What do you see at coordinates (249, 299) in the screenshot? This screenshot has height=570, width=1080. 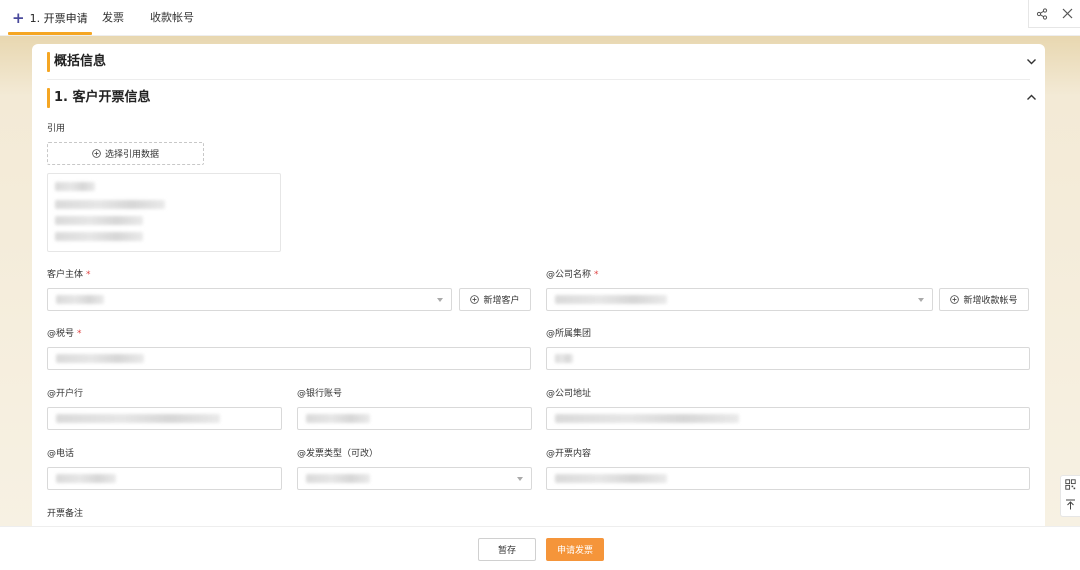 I see `customer-subject-select` at bounding box center [249, 299].